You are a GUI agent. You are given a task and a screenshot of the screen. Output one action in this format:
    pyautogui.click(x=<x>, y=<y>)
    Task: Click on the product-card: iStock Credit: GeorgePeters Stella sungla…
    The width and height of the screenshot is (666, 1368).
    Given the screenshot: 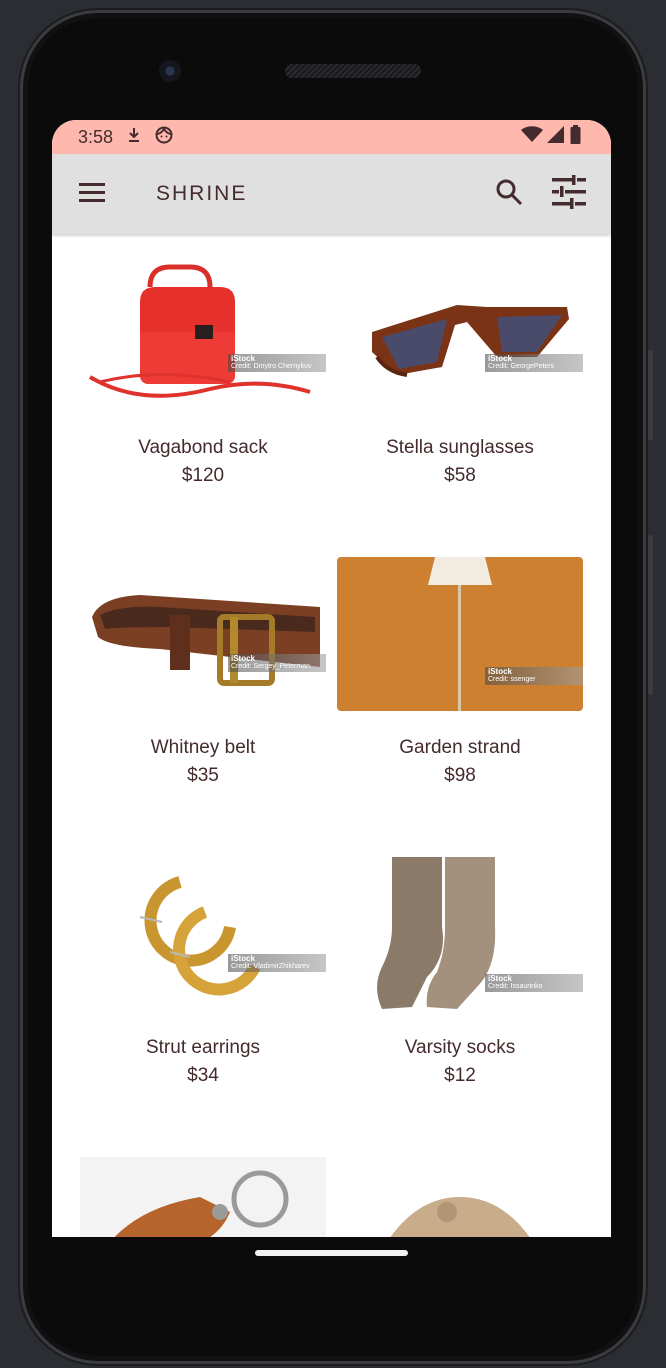 What is the action you would take?
    pyautogui.click(x=460, y=374)
    